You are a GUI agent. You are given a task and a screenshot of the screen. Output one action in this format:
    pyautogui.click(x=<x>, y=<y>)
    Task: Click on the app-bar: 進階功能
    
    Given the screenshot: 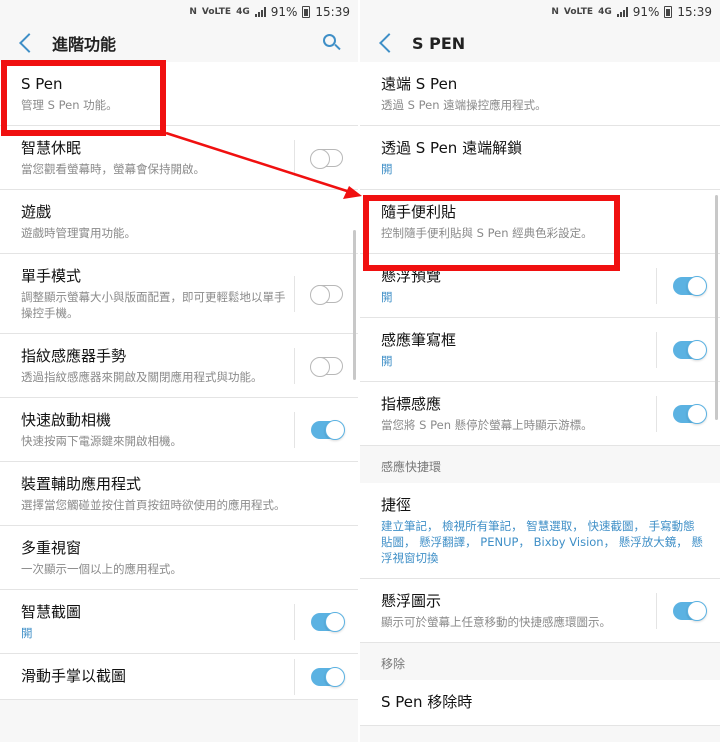 What is the action you would take?
    pyautogui.click(x=179, y=43)
    